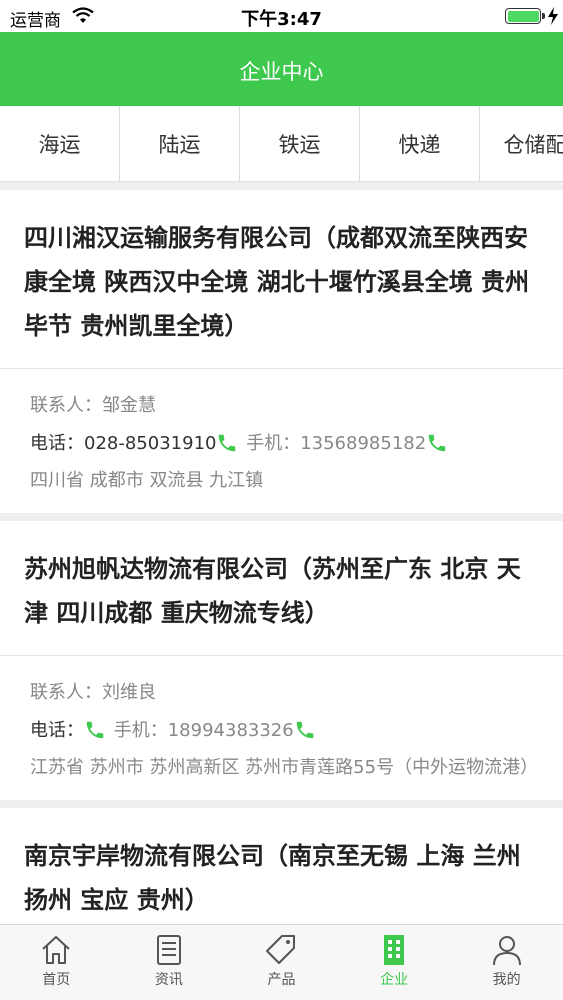  Describe the element at coordinates (129, 405) in the screenshot. I see `contact-name: 邹金慧` at that location.